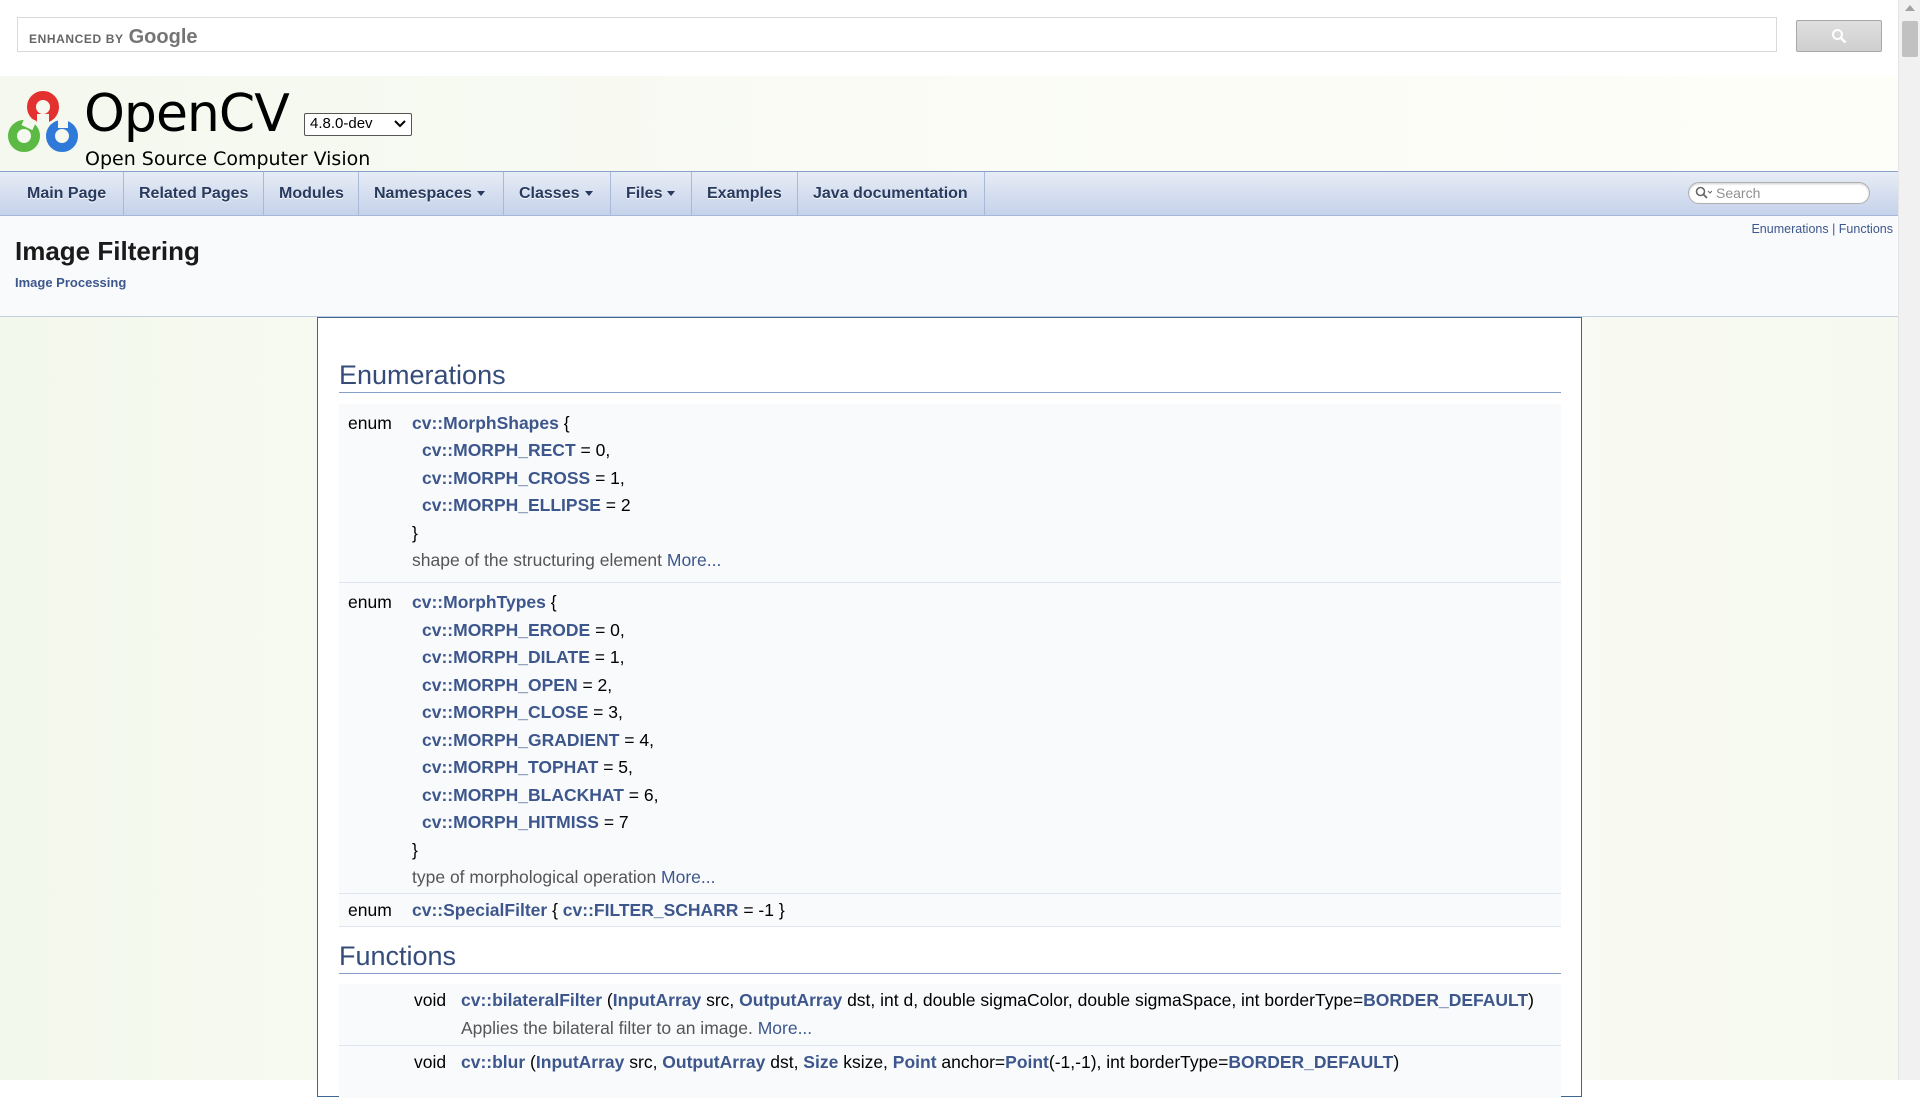  What do you see at coordinates (520, 740) in the screenshot?
I see `enum-value-link: cv::MORPH_GRADIENT` at bounding box center [520, 740].